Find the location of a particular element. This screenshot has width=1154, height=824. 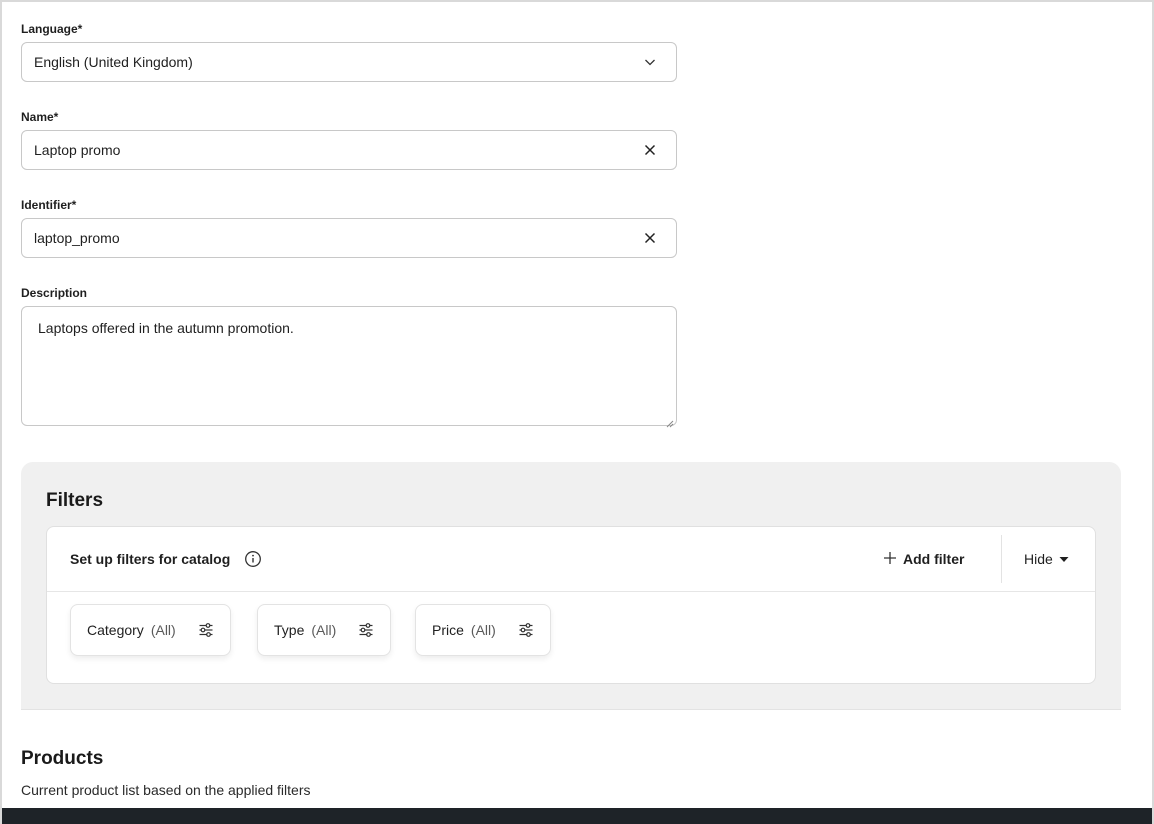

filters-title: Filters is located at coordinates (75, 500).